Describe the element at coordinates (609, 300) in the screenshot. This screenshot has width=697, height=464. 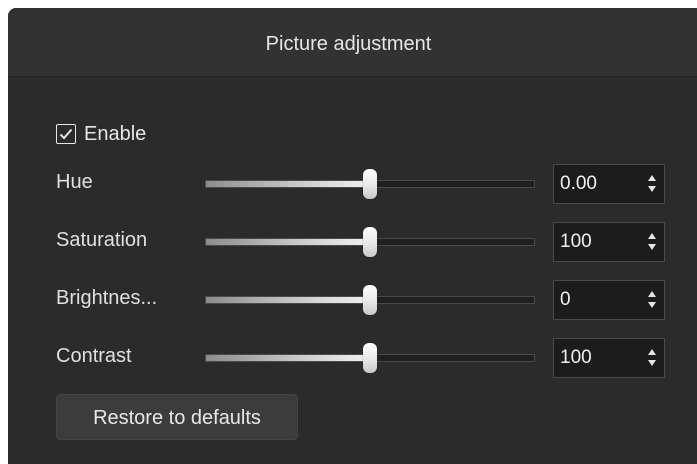
I see `brightness-spinbox: 0` at that location.